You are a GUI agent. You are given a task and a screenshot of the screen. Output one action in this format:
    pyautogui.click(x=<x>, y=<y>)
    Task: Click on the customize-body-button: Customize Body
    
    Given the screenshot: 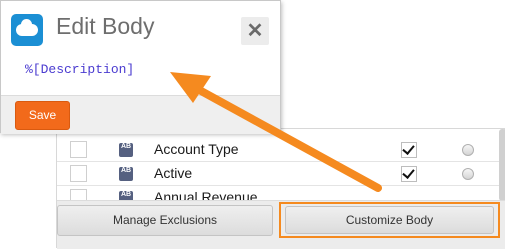 What is the action you would take?
    pyautogui.click(x=389, y=220)
    